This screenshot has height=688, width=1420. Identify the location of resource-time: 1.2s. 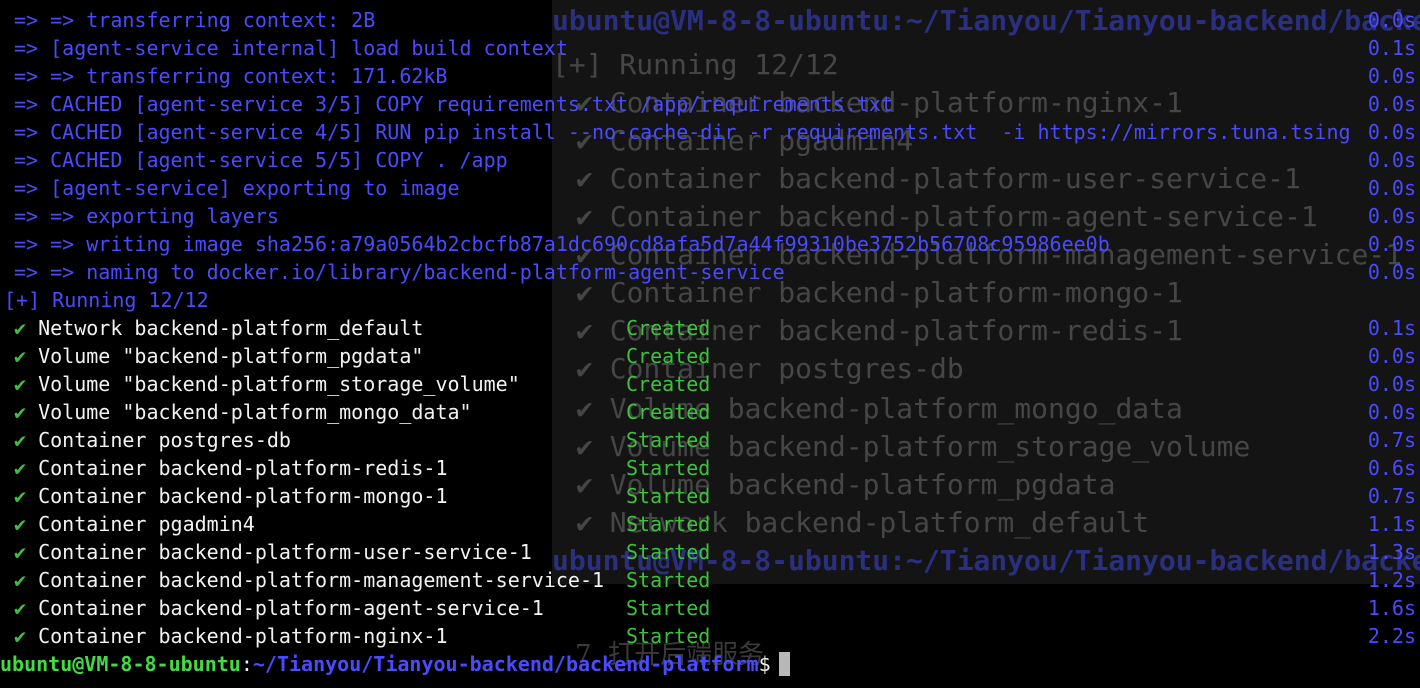
(1391, 580).